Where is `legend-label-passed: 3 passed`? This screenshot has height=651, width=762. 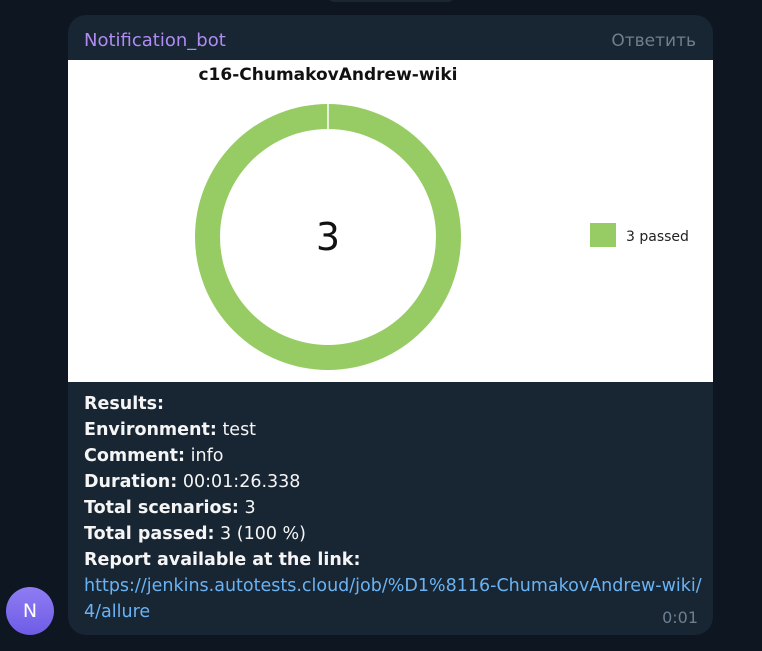 legend-label-passed: 3 passed is located at coordinates (657, 237).